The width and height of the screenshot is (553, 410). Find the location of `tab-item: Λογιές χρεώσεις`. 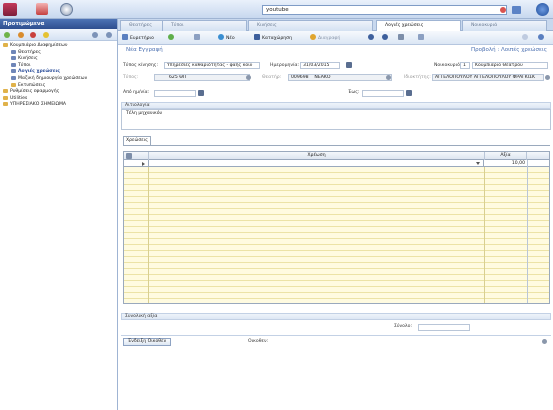

tab-item: Λογιές χρεώσεις is located at coordinates (418, 25).